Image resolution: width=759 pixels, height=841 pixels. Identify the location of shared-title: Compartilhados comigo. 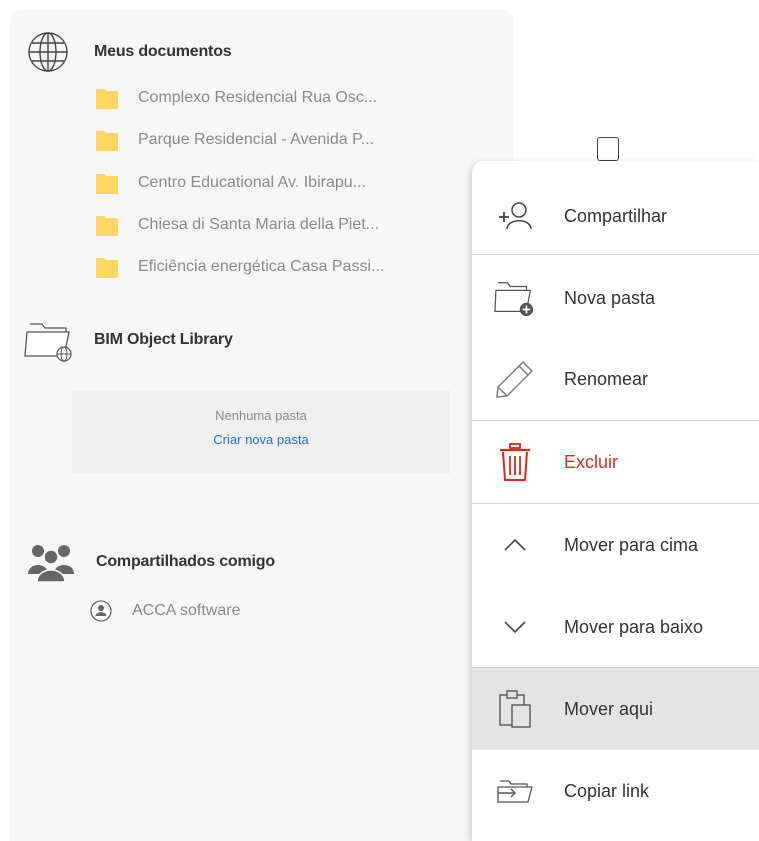
(185, 561).